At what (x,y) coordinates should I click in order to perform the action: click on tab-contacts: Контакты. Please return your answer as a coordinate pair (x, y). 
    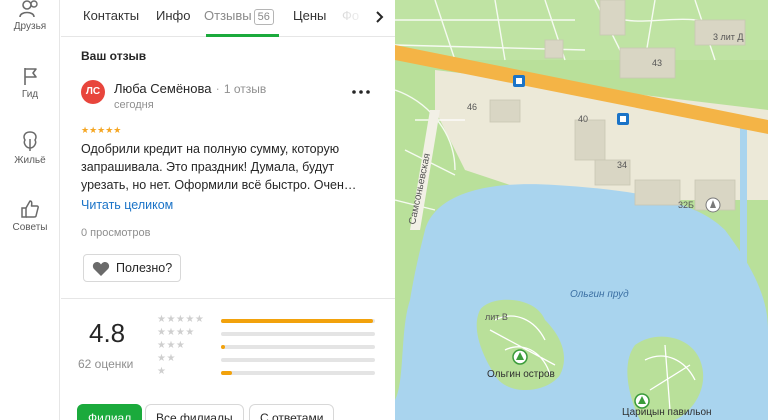
    Looking at the image, I should click on (111, 15).